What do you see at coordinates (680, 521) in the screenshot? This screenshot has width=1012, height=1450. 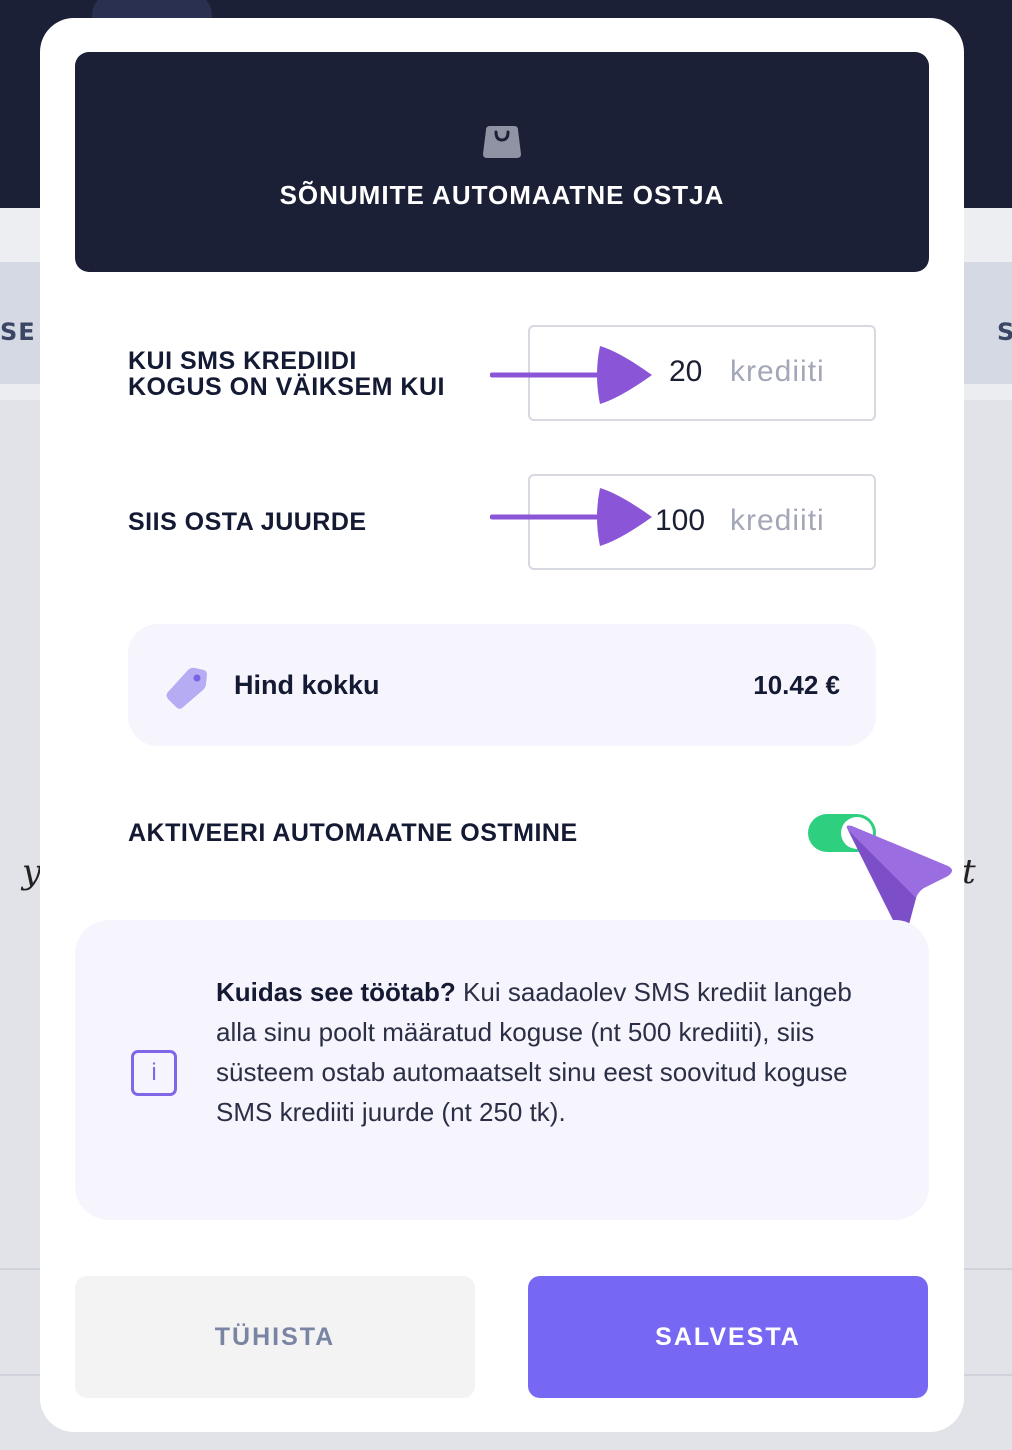 I see `purchase-value: 100` at bounding box center [680, 521].